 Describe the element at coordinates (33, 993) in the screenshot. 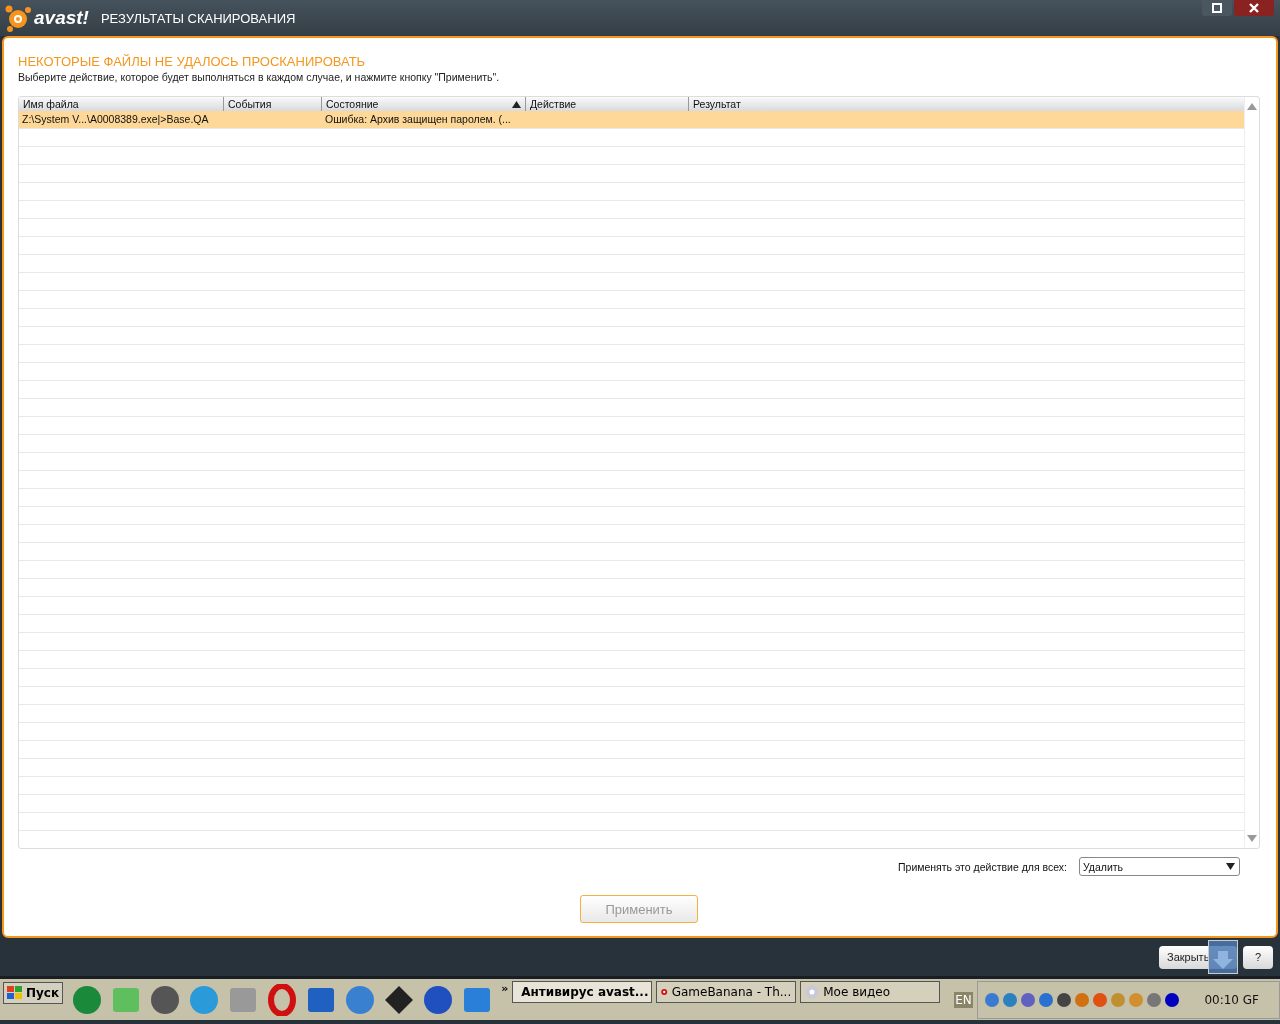

I see `start-button: Пуск` at that location.